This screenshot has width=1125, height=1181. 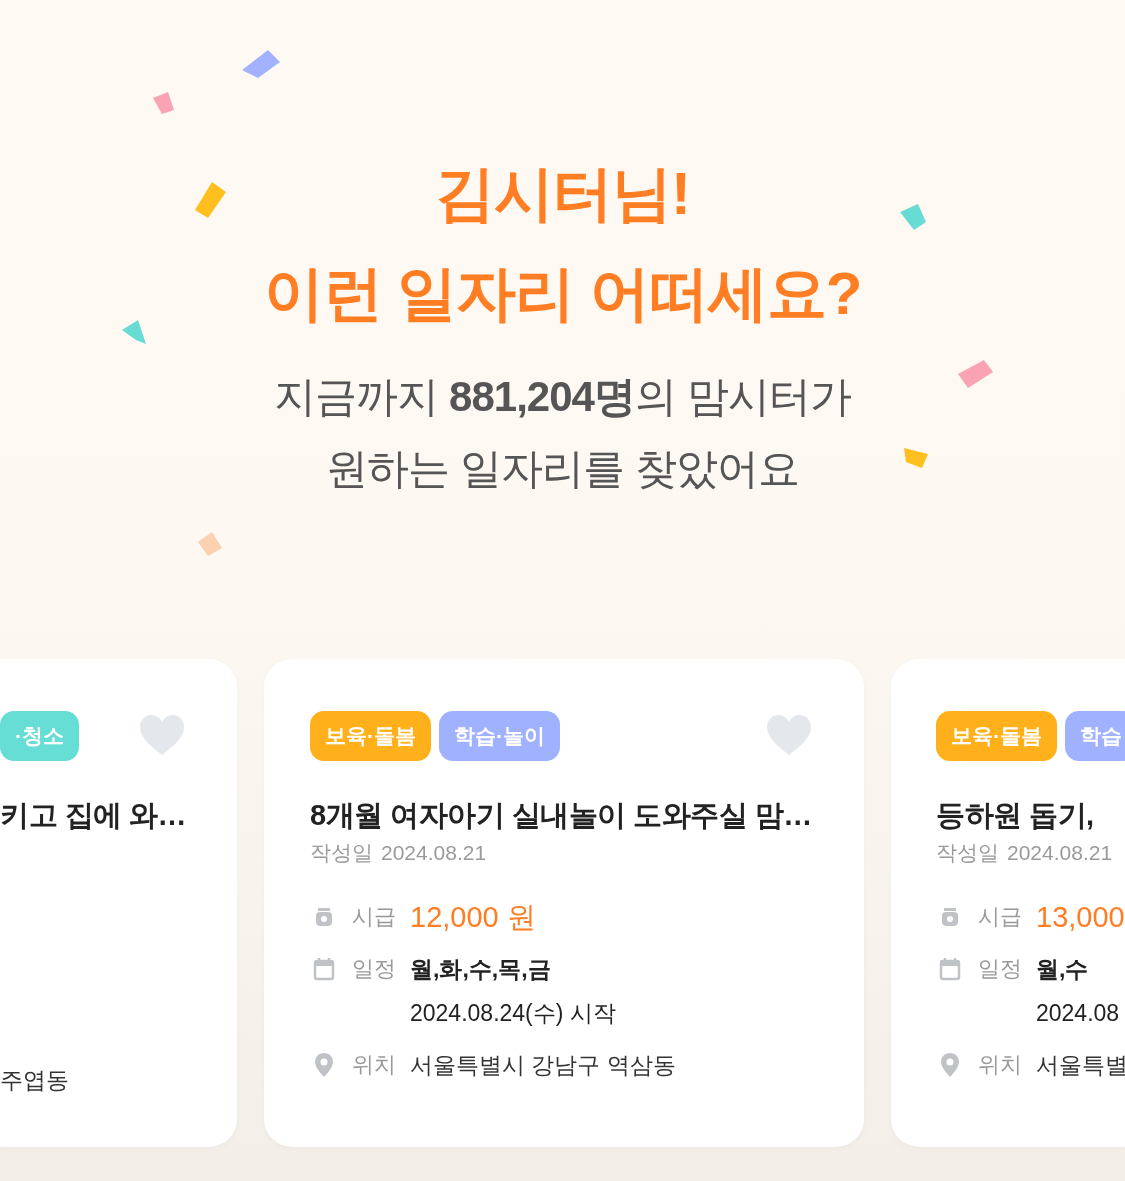 What do you see at coordinates (39, 736) in the screenshot?
I see `category-tag: ·청소` at bounding box center [39, 736].